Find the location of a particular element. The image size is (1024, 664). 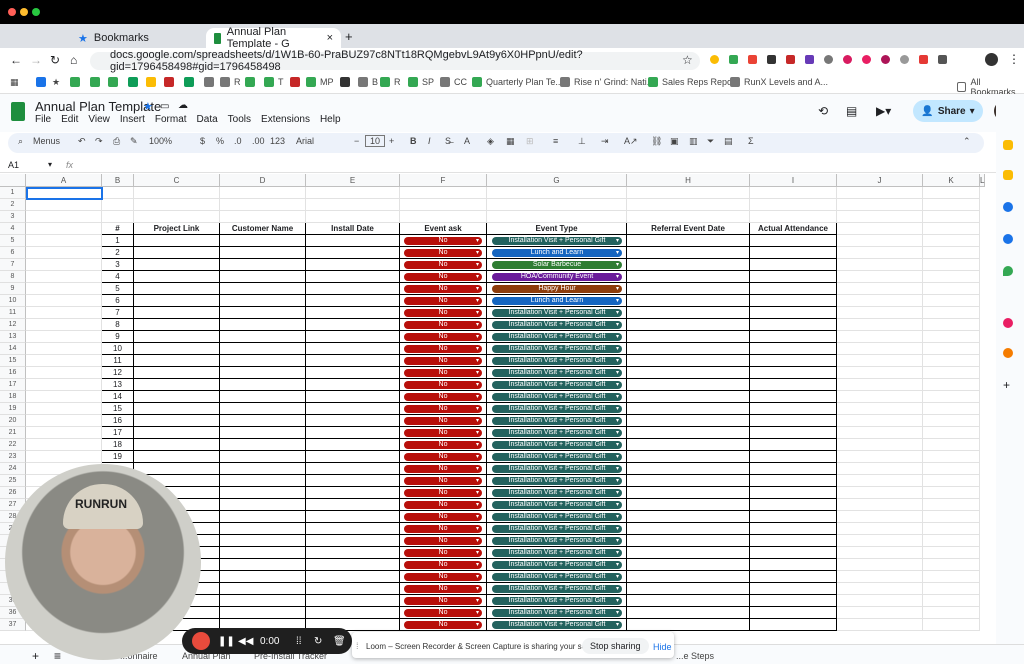

rewind-icon: ◀◀ is located at coordinates (245, 641).